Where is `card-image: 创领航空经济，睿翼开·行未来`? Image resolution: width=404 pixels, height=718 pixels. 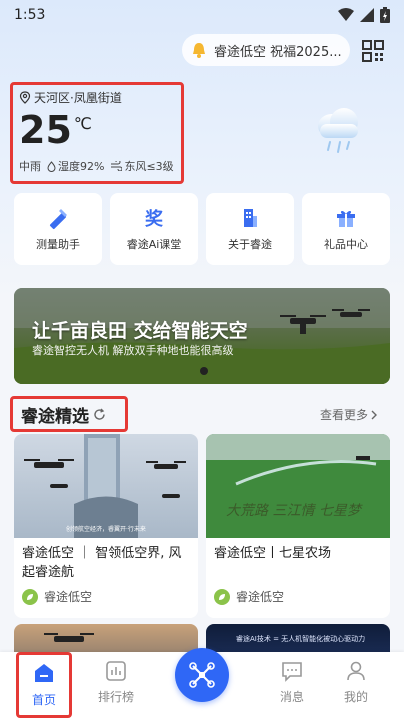 card-image: 创领航空经济，睿翼开·行未来 is located at coordinates (106, 486).